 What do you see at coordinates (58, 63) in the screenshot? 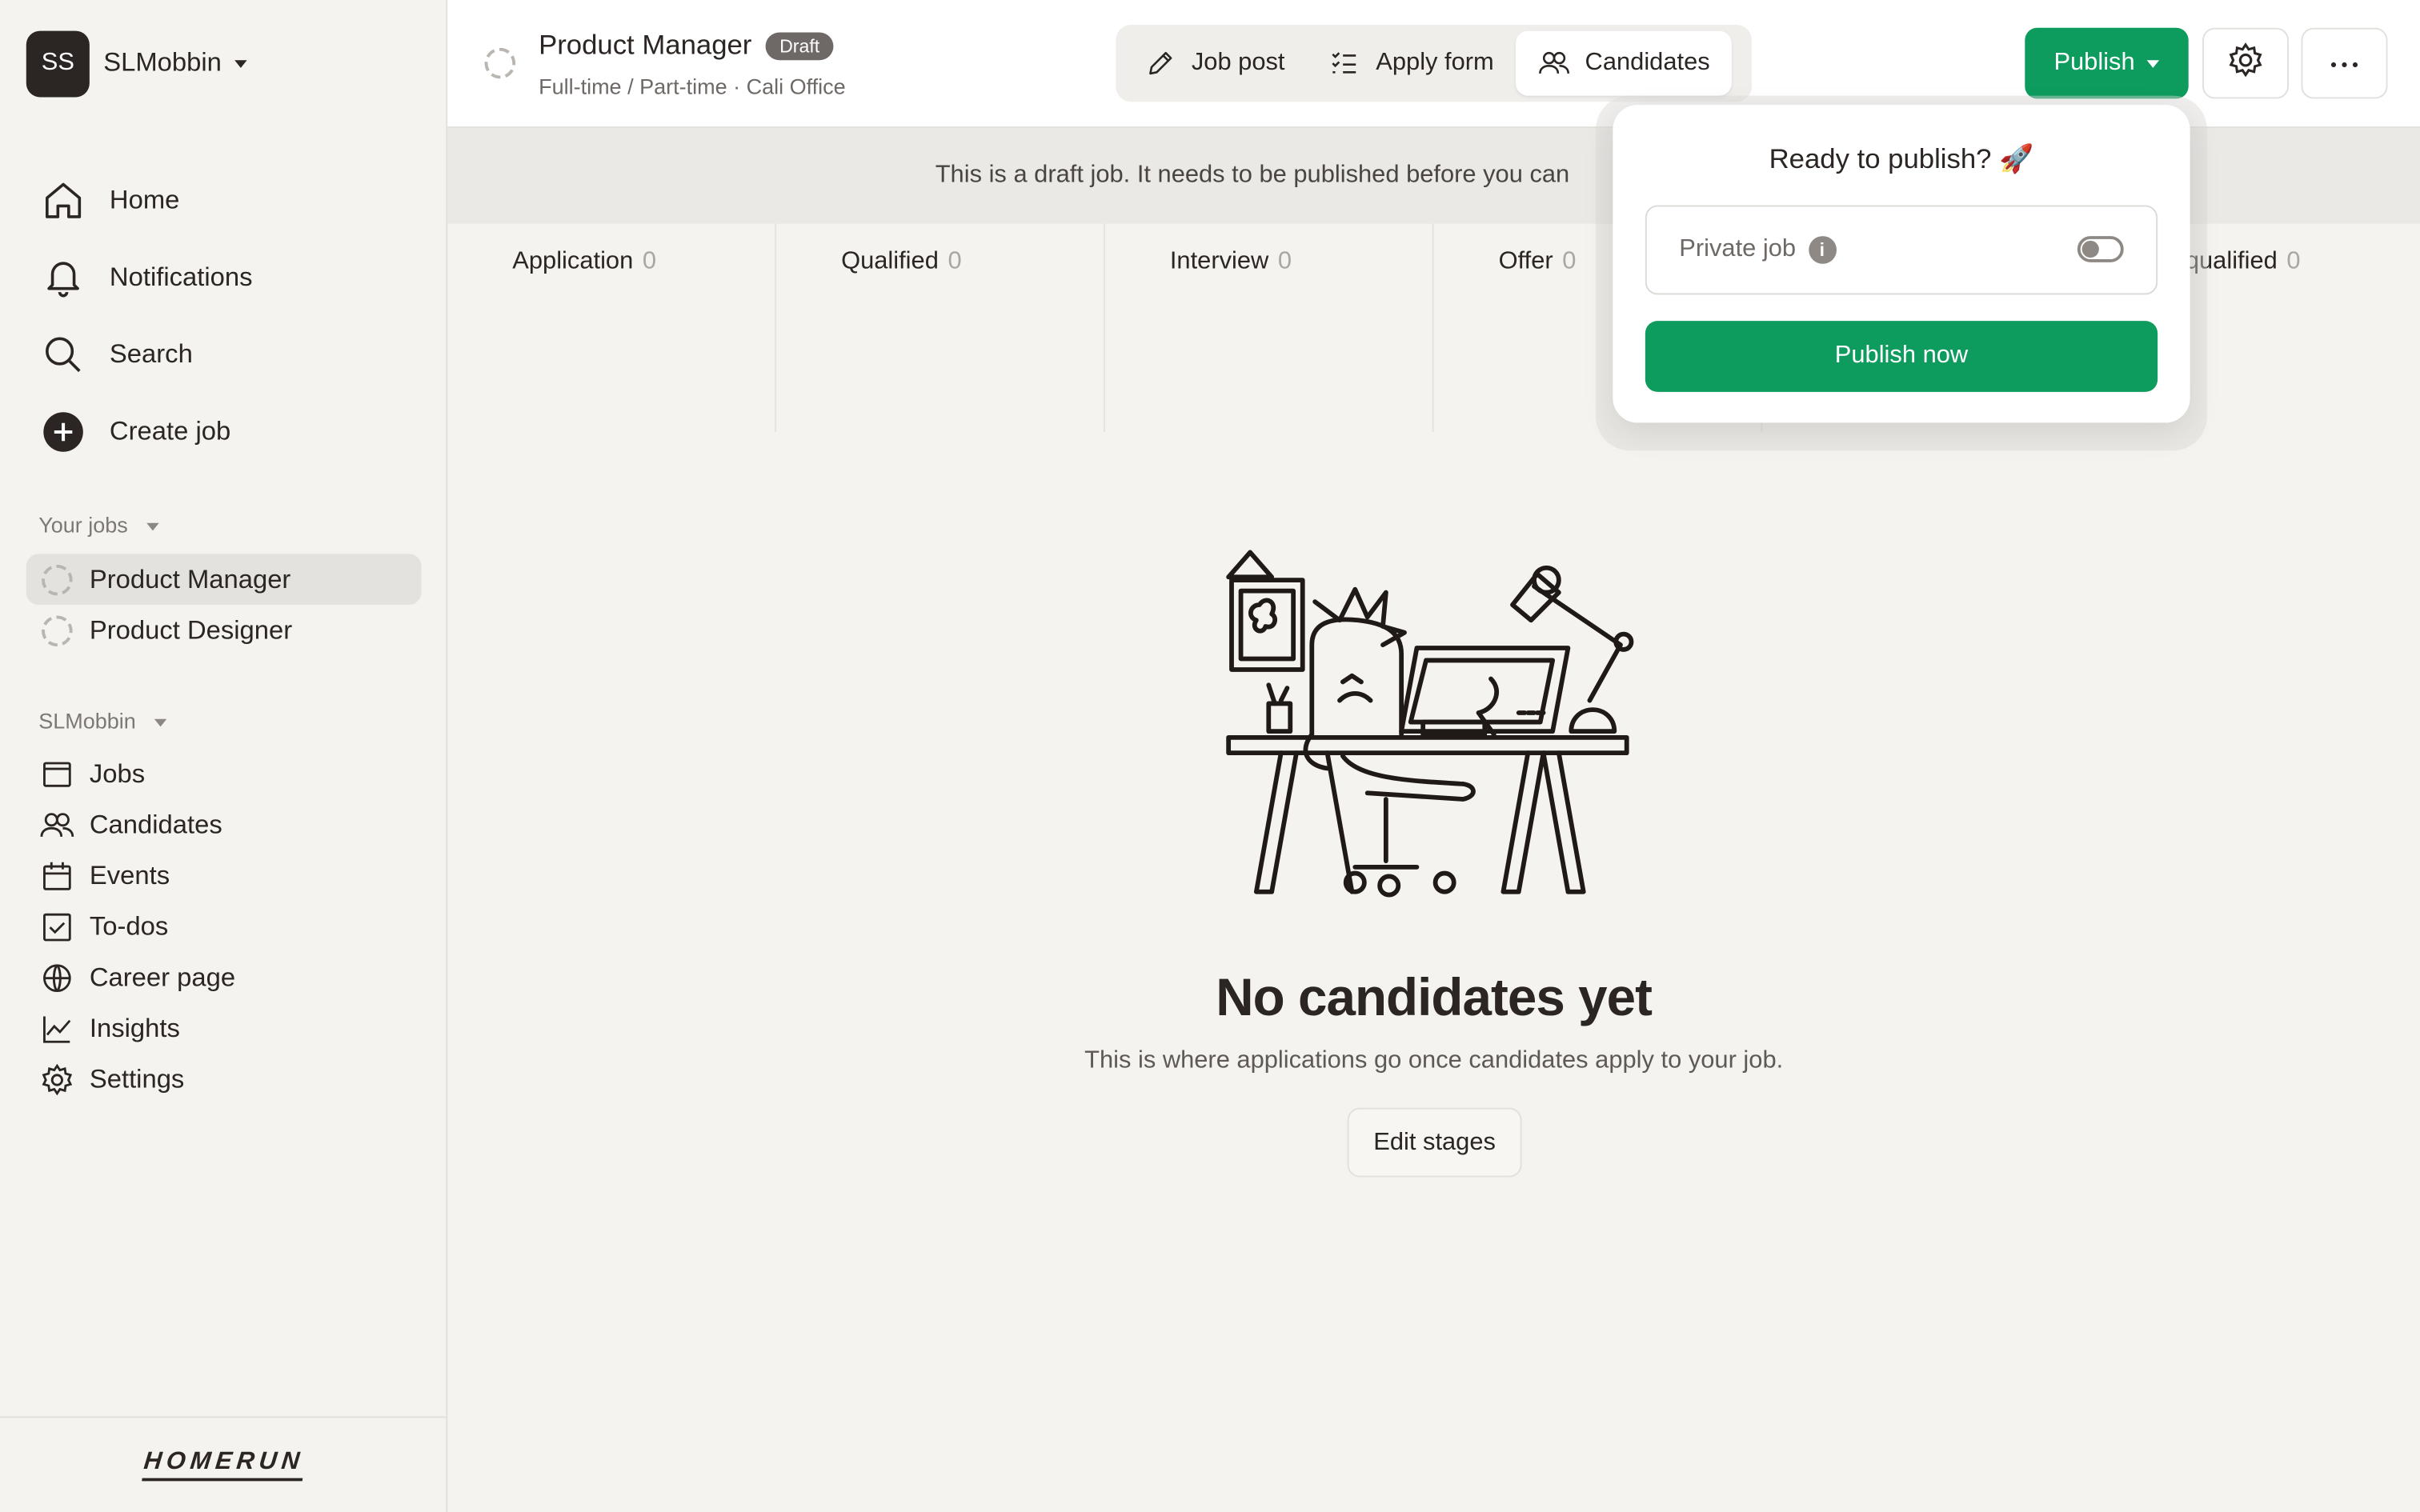
I see `workspace-avatar: SS` at bounding box center [58, 63].